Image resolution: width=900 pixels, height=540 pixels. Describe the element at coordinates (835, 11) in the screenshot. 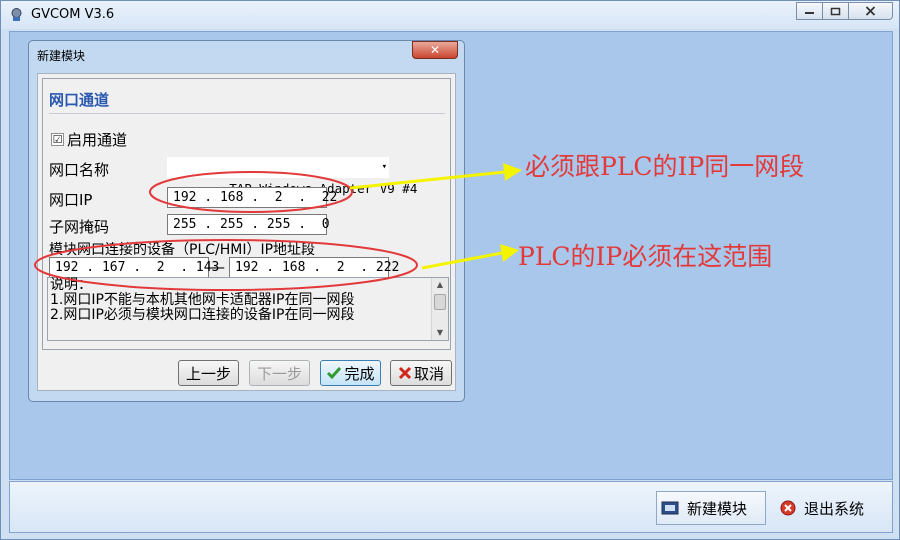

I see `maximize-icon` at that location.